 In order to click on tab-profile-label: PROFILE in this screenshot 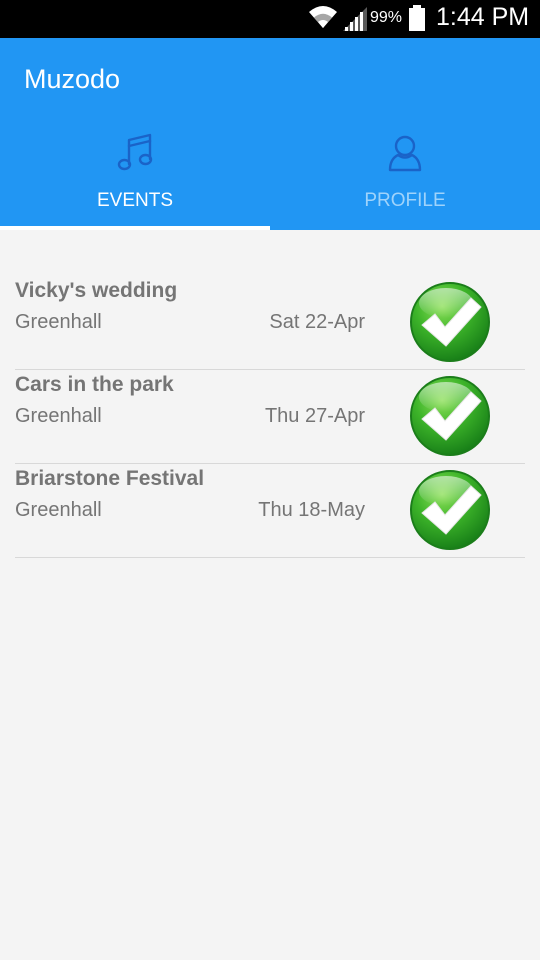, I will do `click(405, 200)`.